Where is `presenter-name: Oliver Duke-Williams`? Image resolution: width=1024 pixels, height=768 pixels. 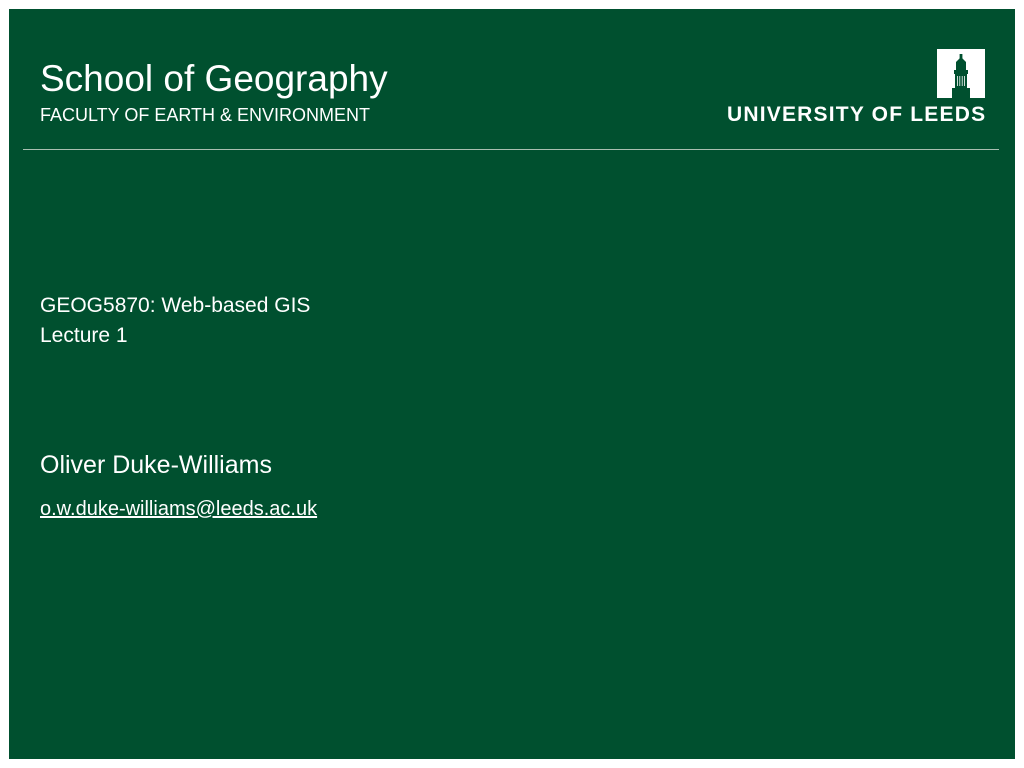
presenter-name: Oliver Duke-Williams is located at coordinates (156, 465).